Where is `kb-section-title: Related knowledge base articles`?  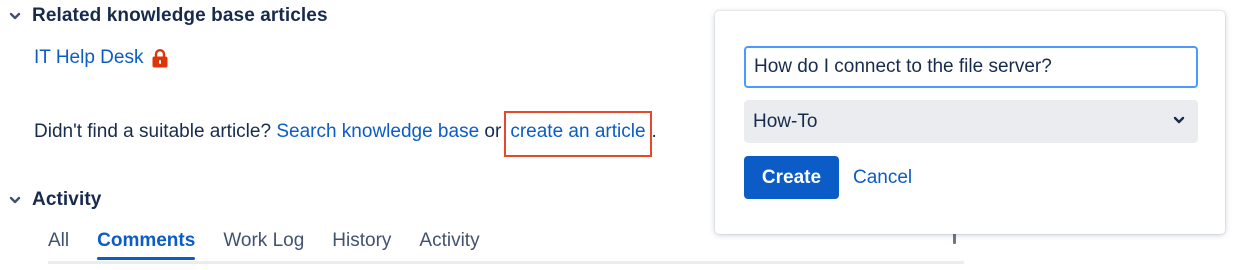 kb-section-title: Related knowledge base articles is located at coordinates (180, 15).